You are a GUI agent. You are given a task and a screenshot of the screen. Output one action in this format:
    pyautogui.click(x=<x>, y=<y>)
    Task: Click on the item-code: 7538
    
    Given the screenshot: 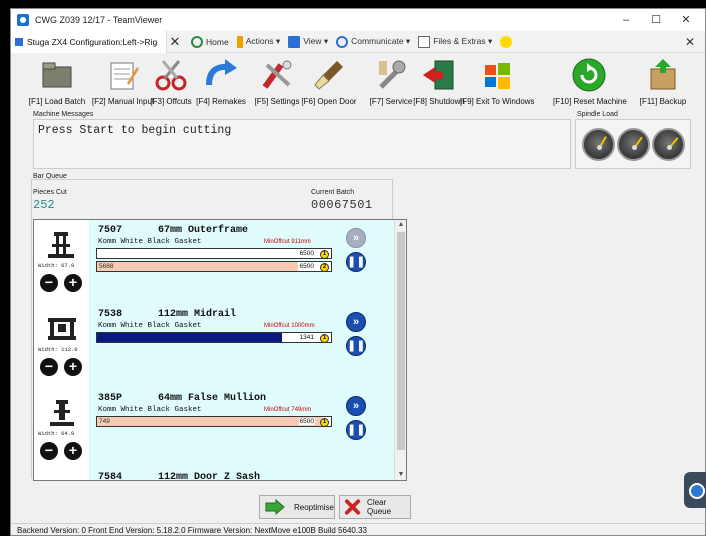 What is the action you would take?
    pyautogui.click(x=110, y=314)
    